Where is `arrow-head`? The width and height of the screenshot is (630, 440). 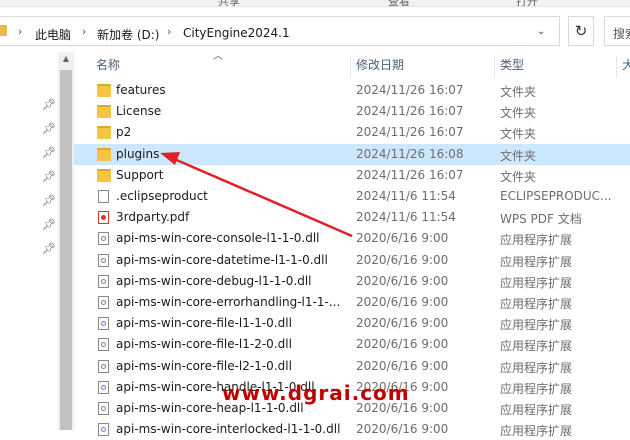 arrow-head is located at coordinates (170, 158).